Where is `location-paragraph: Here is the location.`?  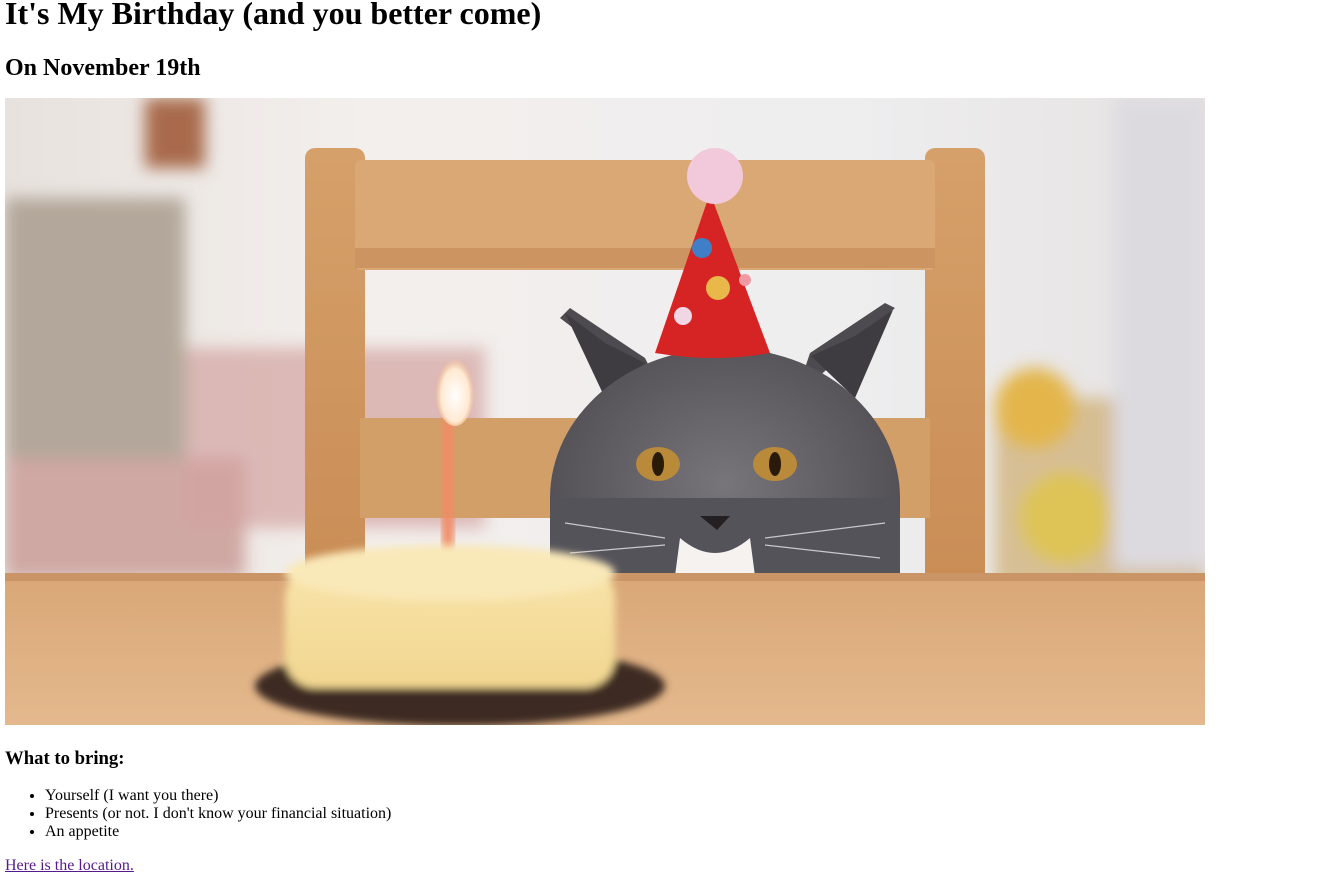
location-paragraph: Here is the location. is located at coordinates (661, 866).